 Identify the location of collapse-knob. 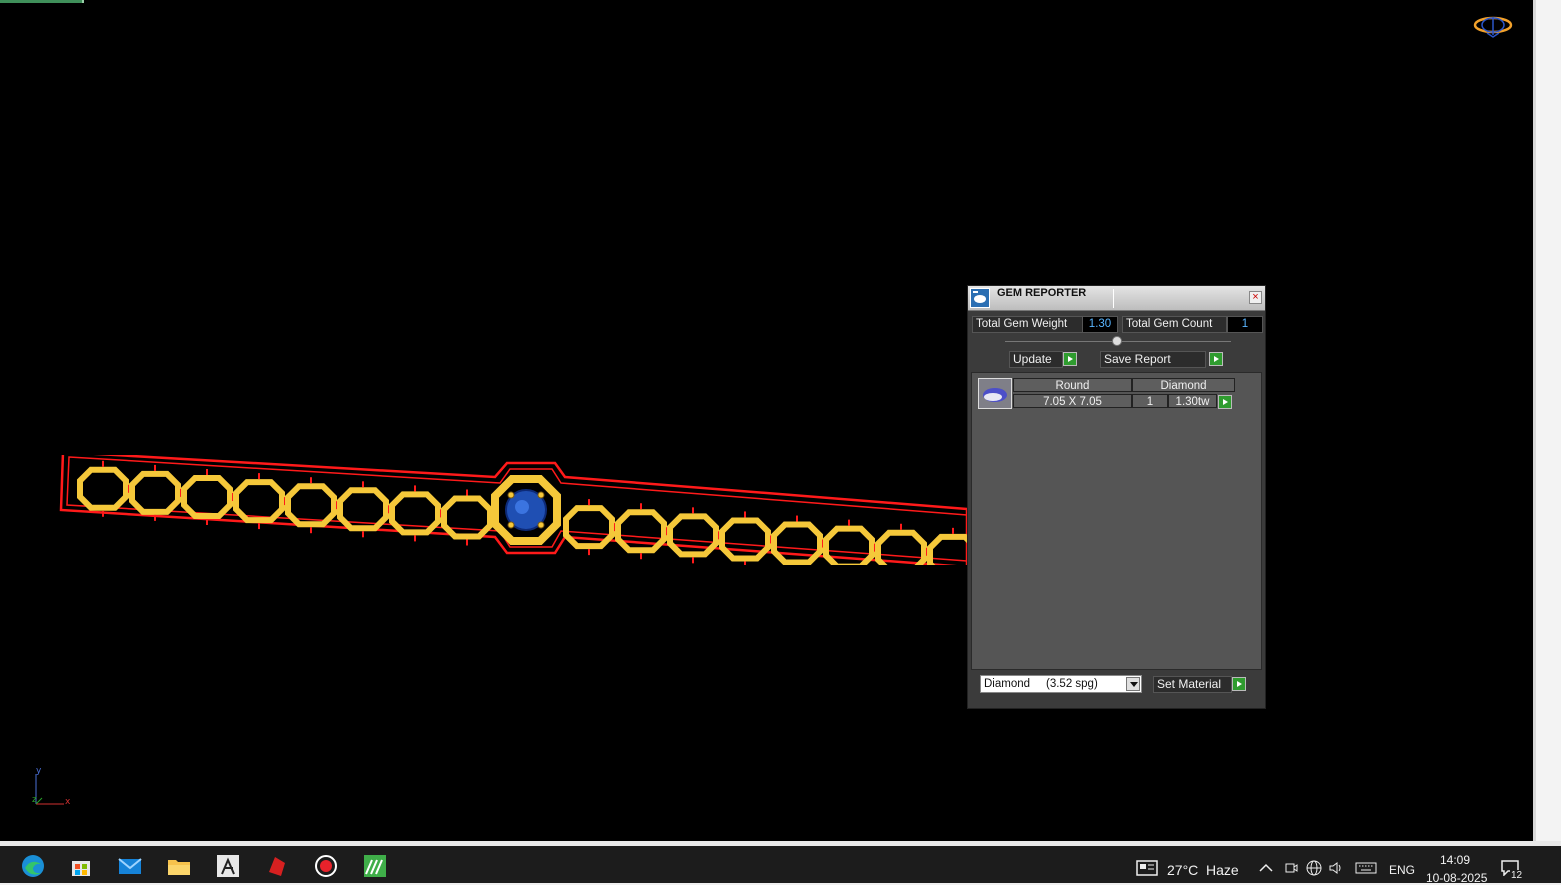
(1117, 341).